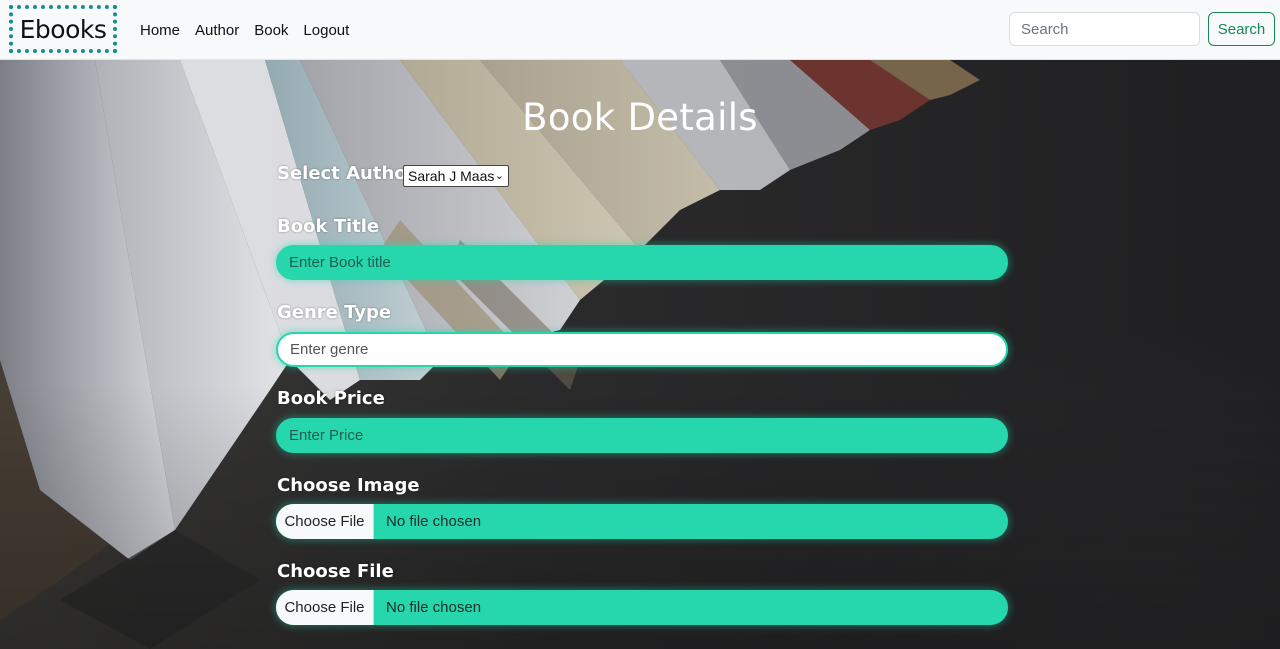 This screenshot has width=1280, height=649. I want to click on nav-link-logout: Logout, so click(326, 30).